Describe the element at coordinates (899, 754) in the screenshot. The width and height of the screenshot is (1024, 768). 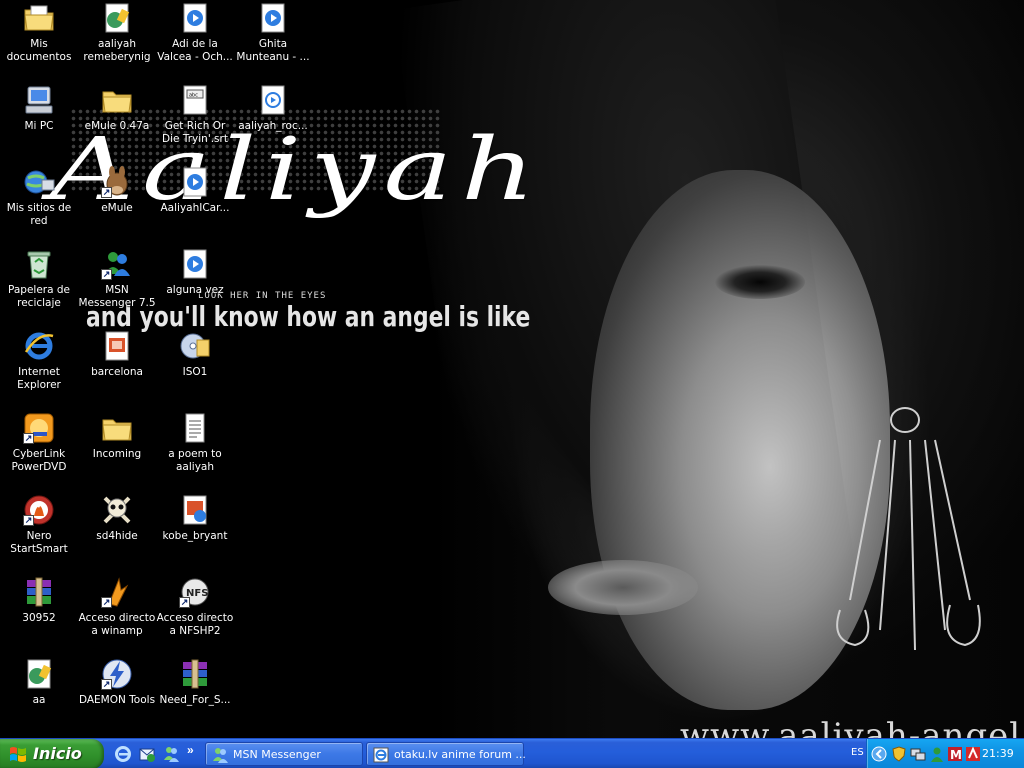
I see `security-shield-icon` at that location.